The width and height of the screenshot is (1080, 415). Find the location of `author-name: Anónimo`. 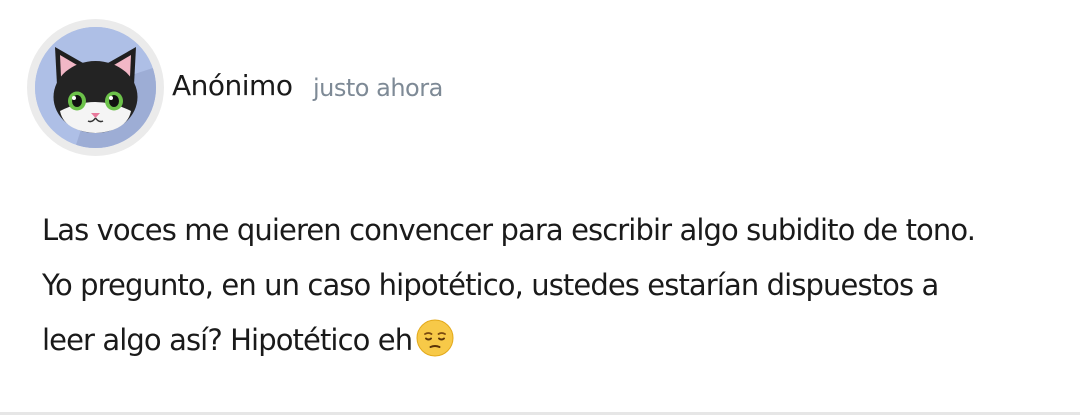

author-name: Anónimo is located at coordinates (232, 86).